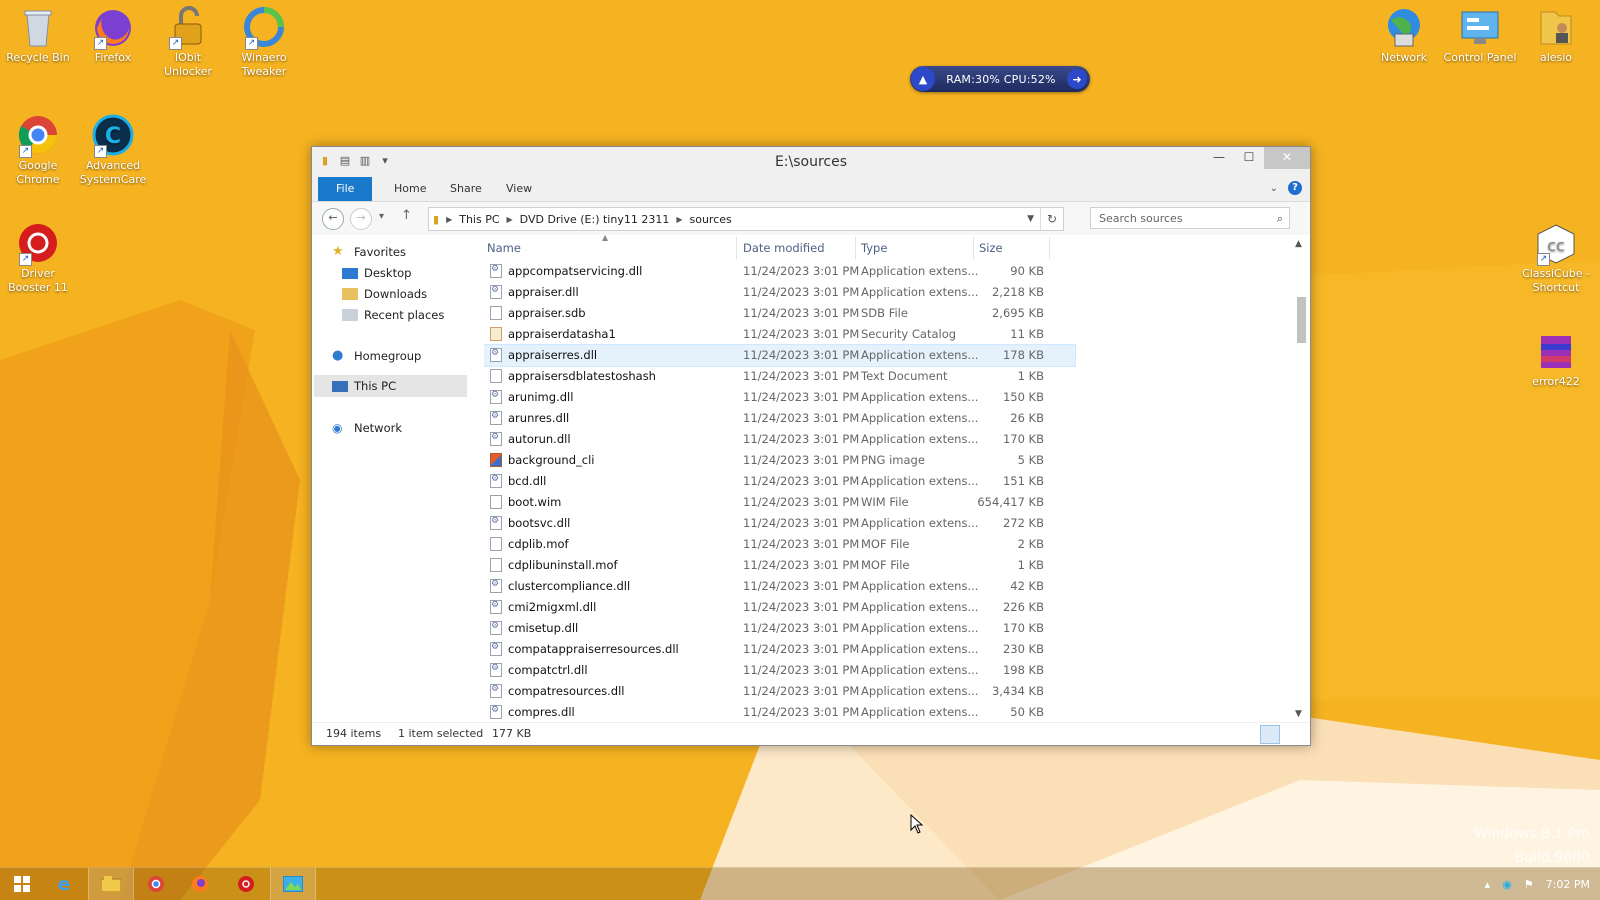 The height and width of the screenshot is (900, 1600). Describe the element at coordinates (1298, 714) in the screenshot. I see `scroll-down-icon: ▼` at that location.